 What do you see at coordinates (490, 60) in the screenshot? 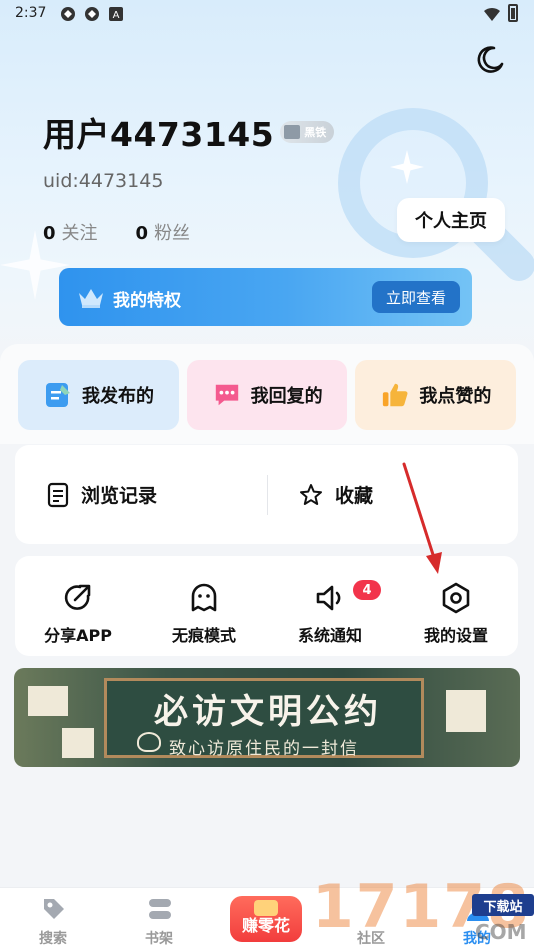
I see `night-mode-moon-icon` at bounding box center [490, 60].